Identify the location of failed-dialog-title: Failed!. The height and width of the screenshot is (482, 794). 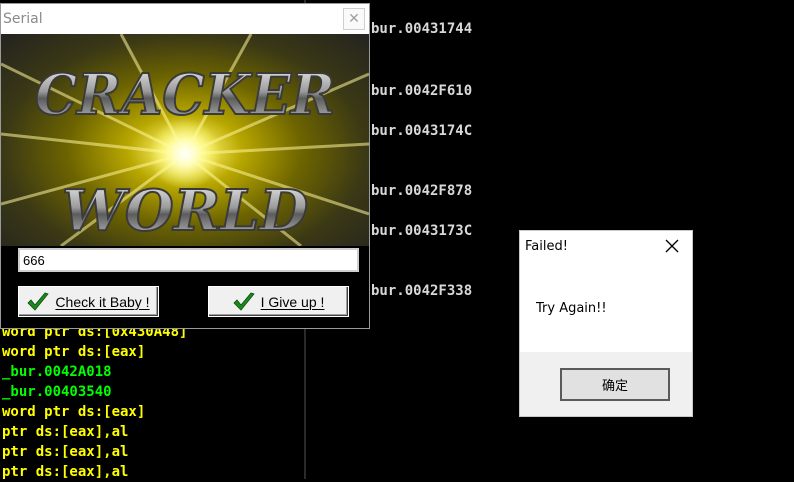
(546, 246).